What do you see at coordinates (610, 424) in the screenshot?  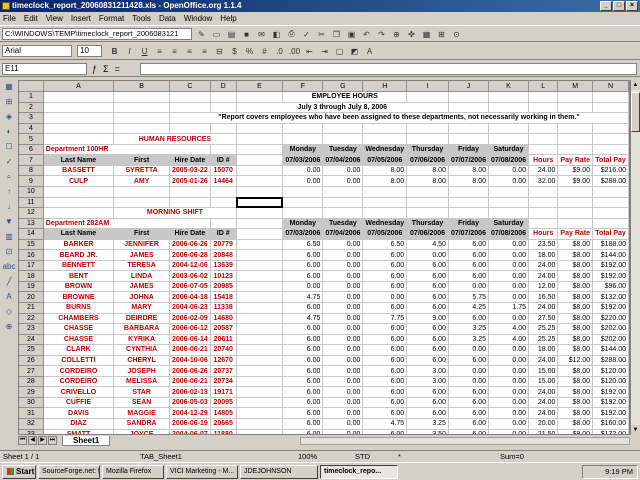 I see `data-cell: $160.00` at bounding box center [610, 424].